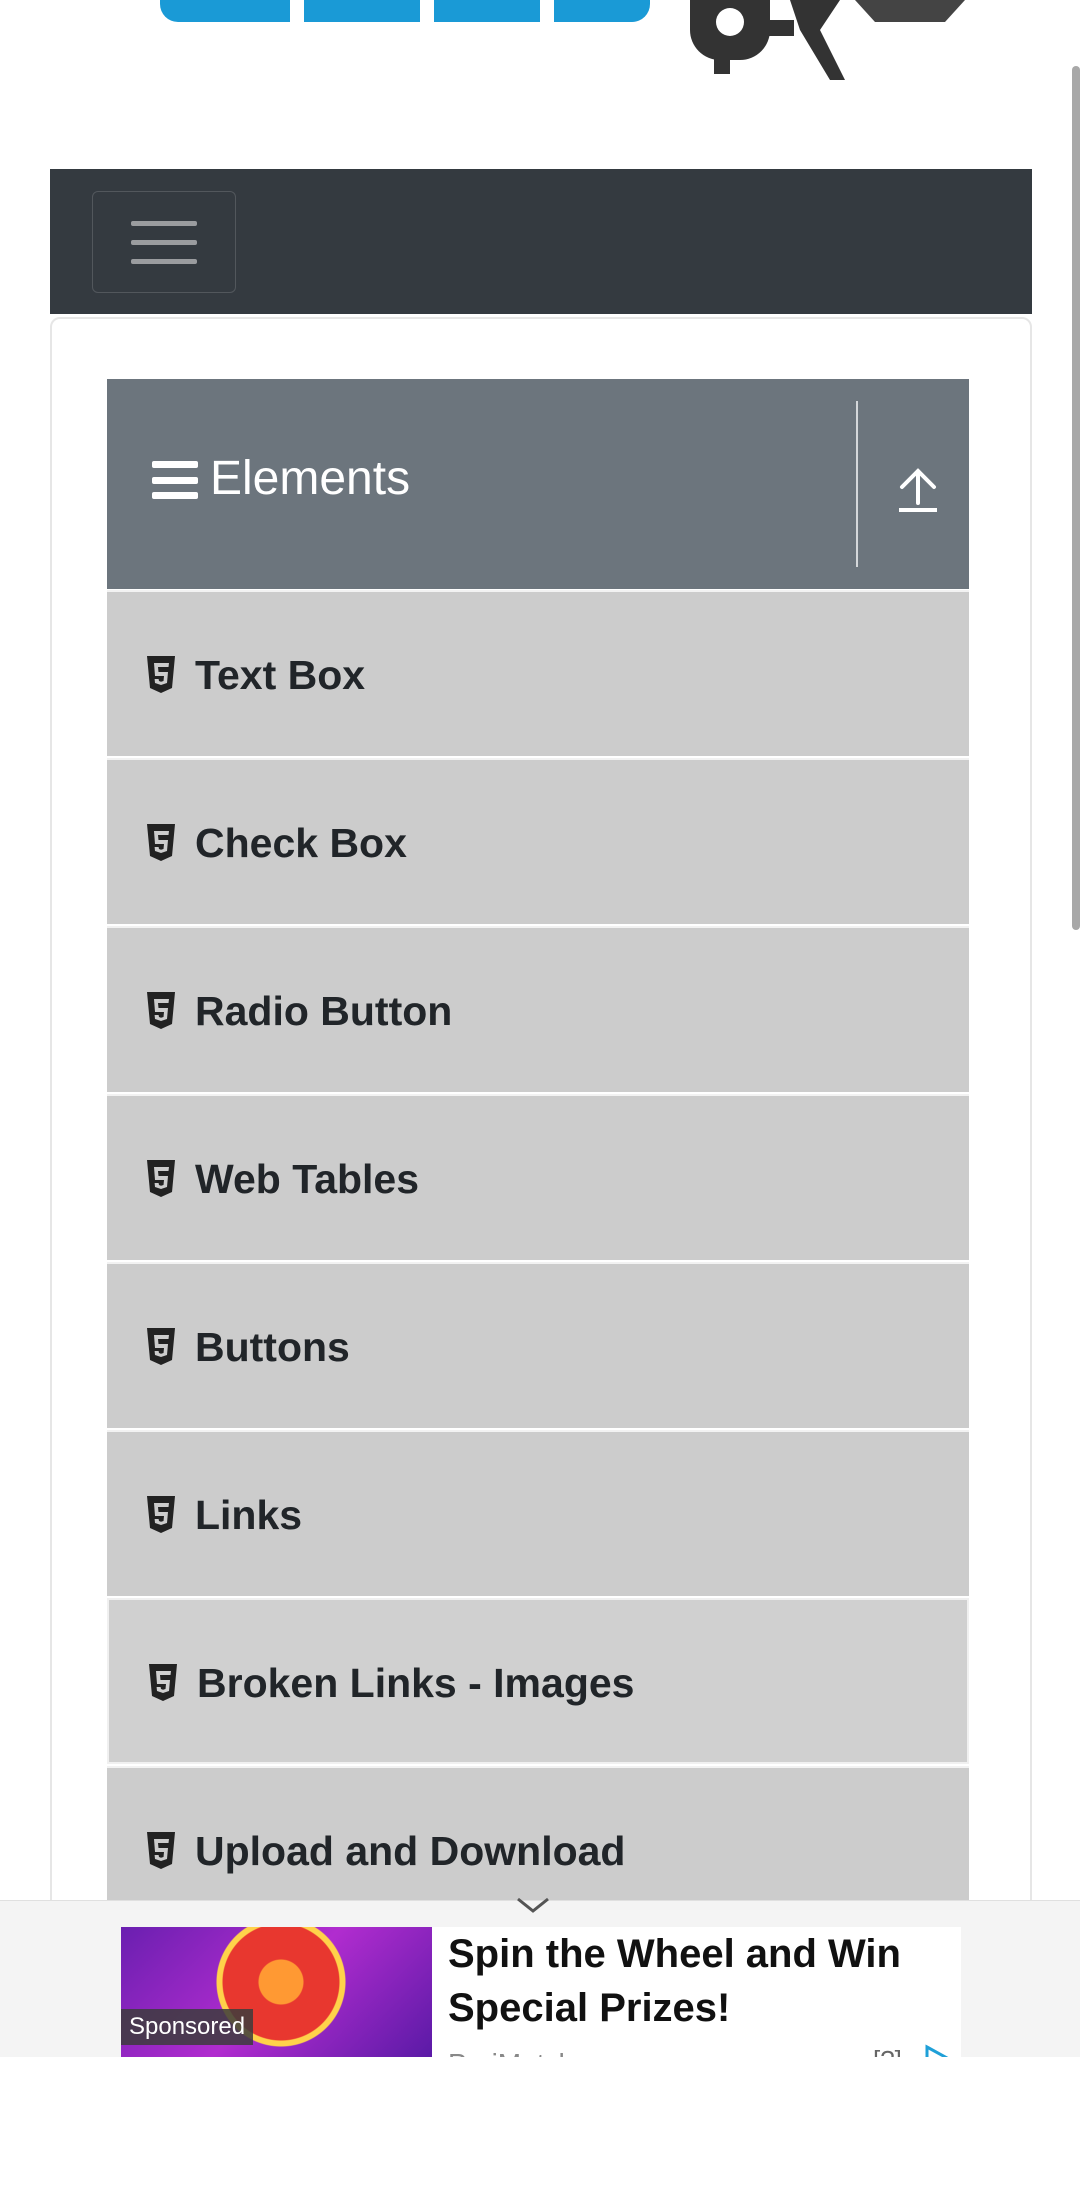 The height and width of the screenshot is (2201, 1080). What do you see at coordinates (187, 2027) in the screenshot?
I see `sponsored-label: Sponsored` at bounding box center [187, 2027].